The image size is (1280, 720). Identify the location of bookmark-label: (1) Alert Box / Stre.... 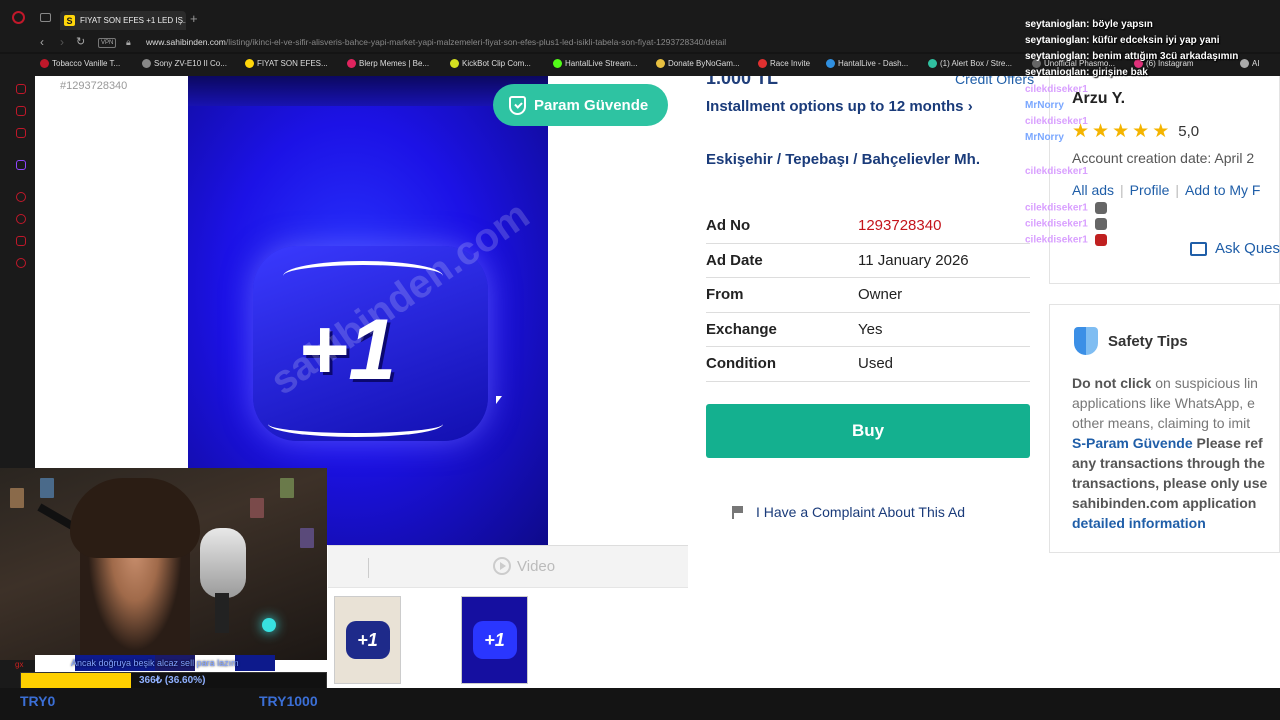
(976, 63).